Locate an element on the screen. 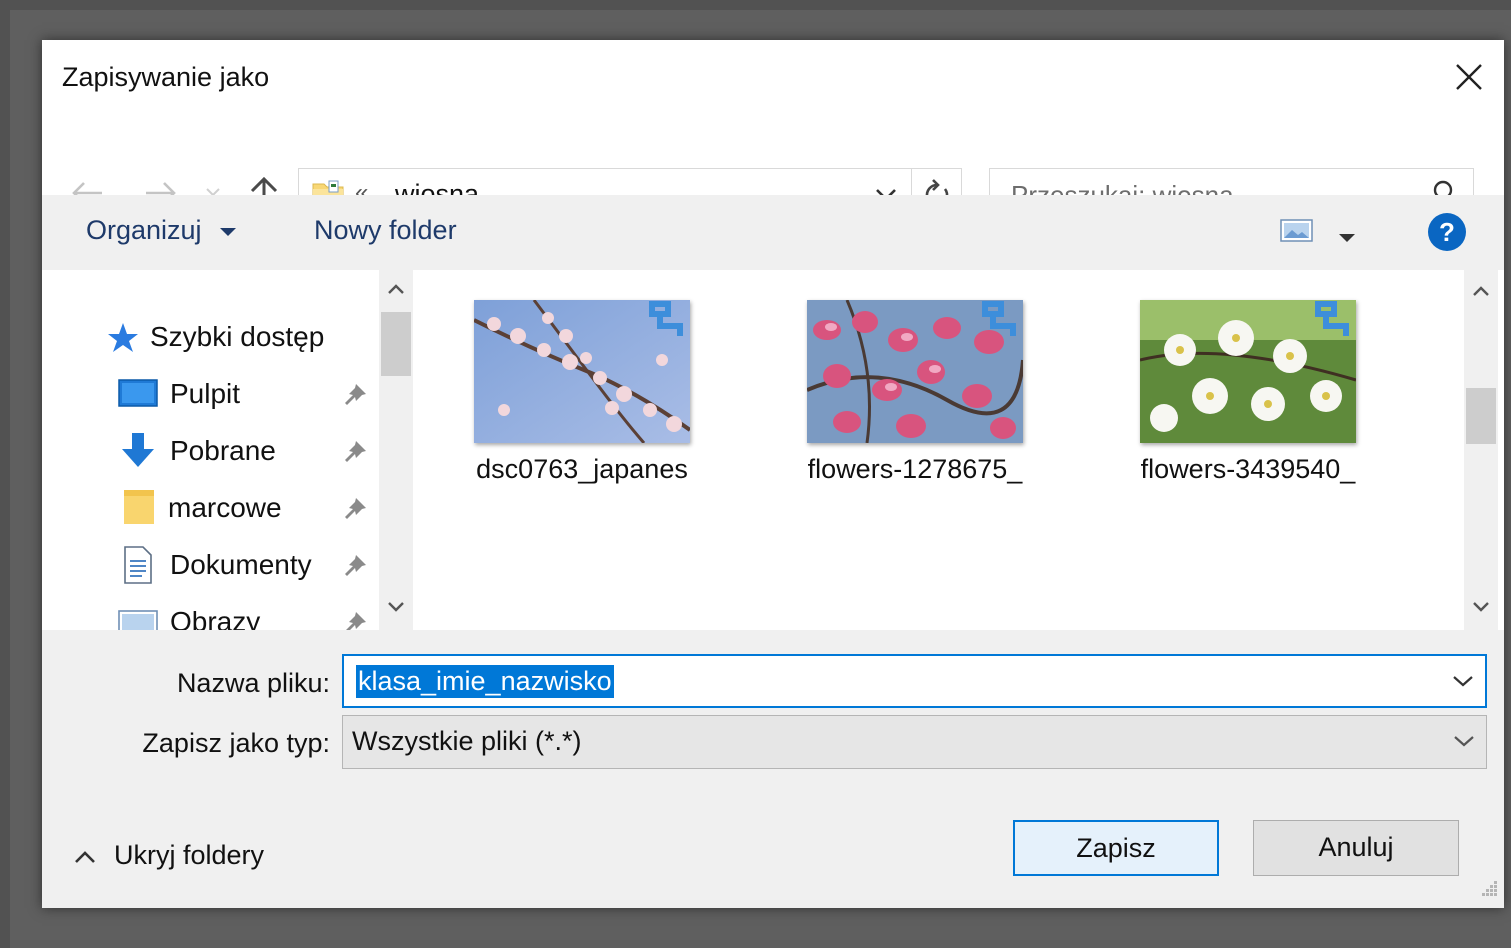 This screenshot has width=1511, height=948. download-icon is located at coordinates (138, 453).